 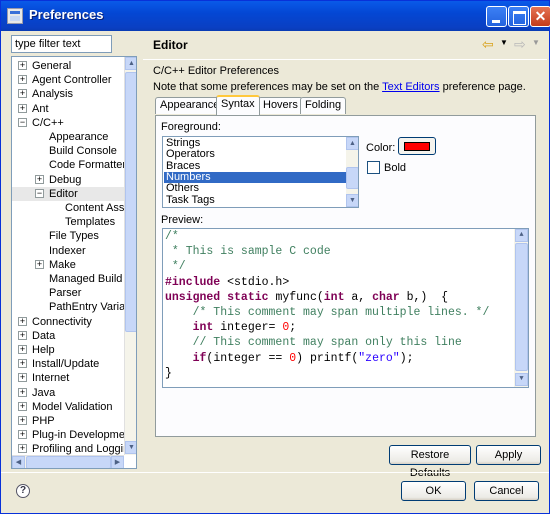 What do you see at coordinates (255, 200) in the screenshot?
I see `list-item: Task Tags` at bounding box center [255, 200].